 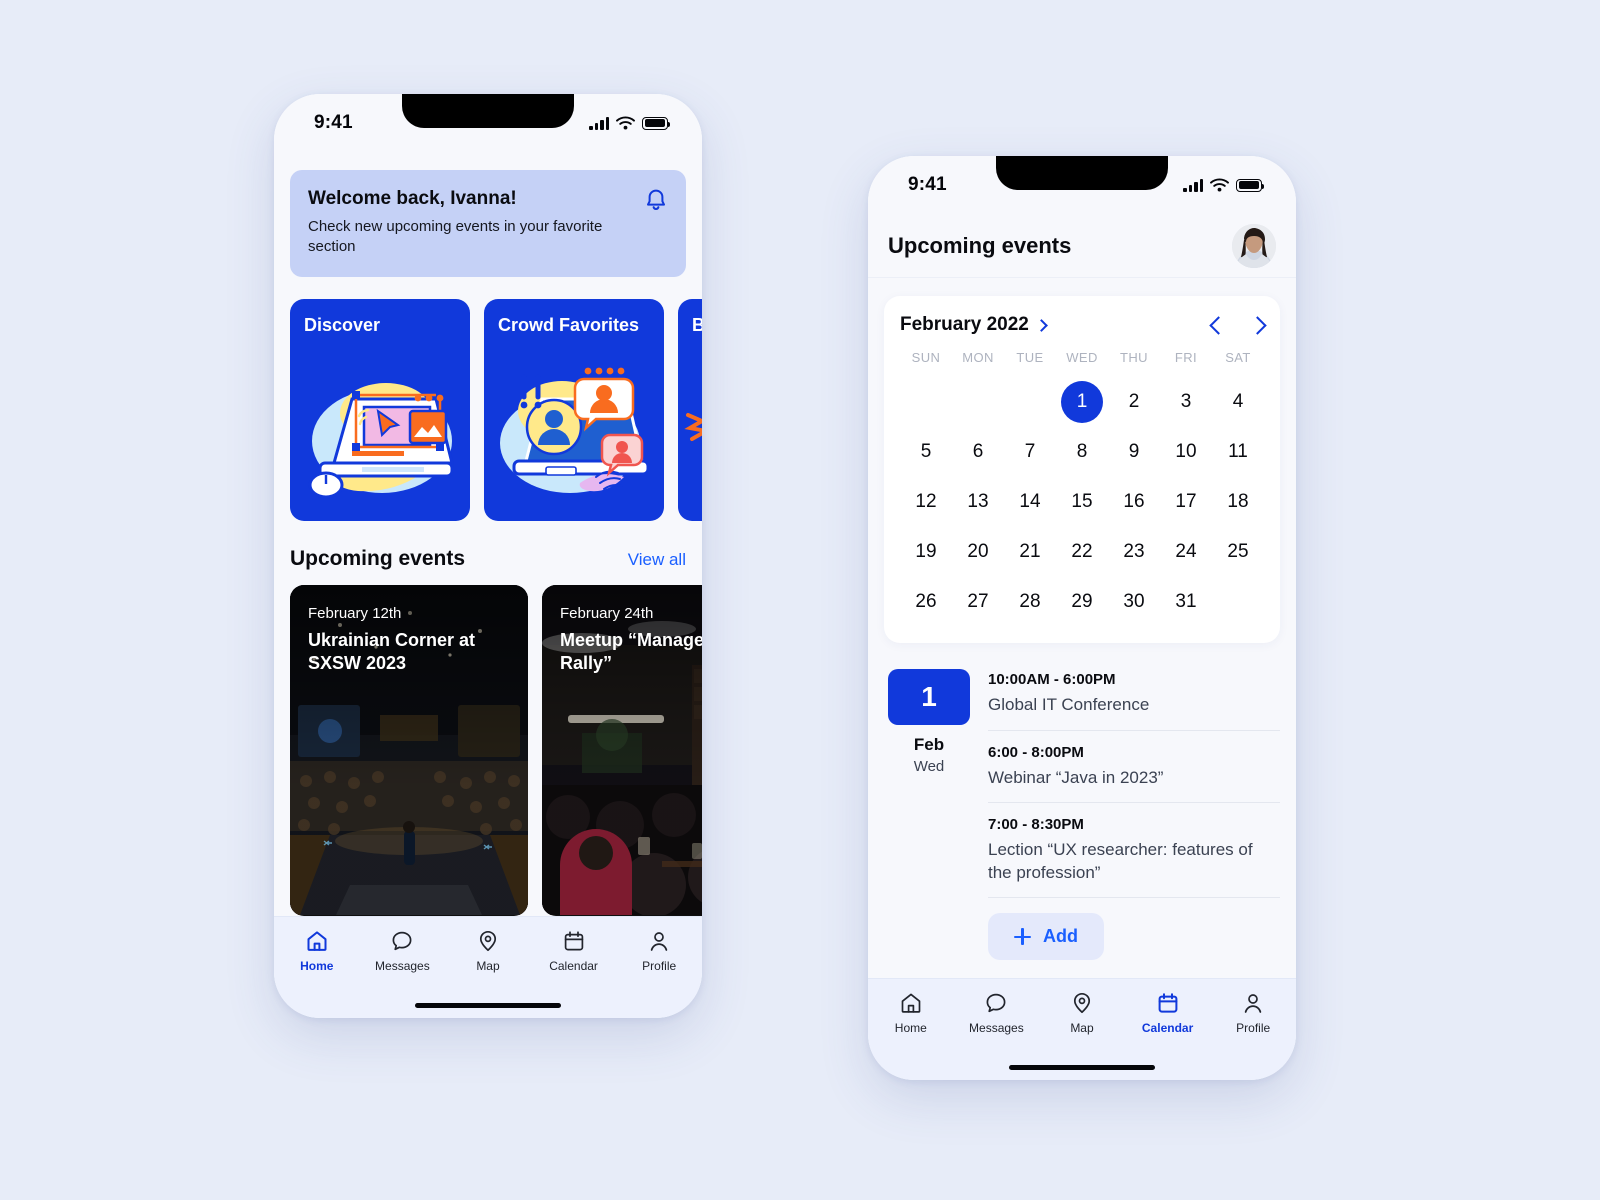 What do you see at coordinates (1134, 402) in the screenshot?
I see `day-cell: 2` at bounding box center [1134, 402].